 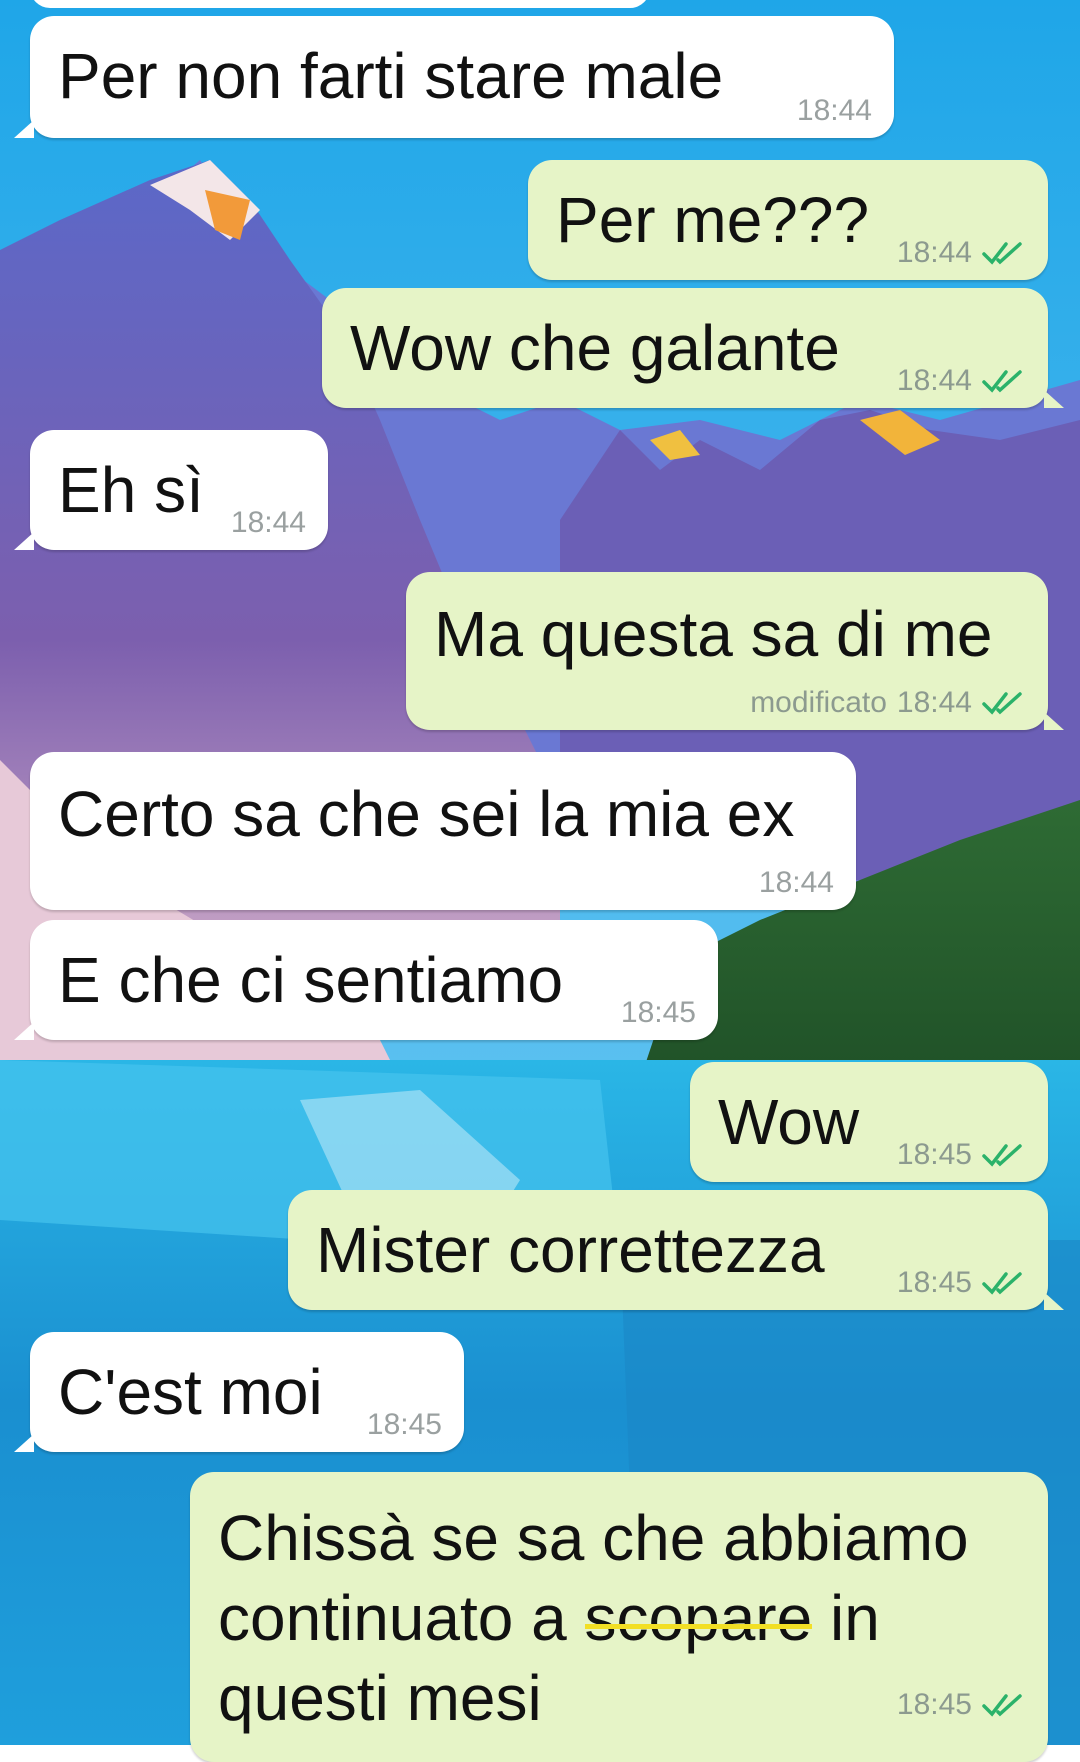 I want to click on message-line: continuato a scopare in, so click(x=593, y=1618).